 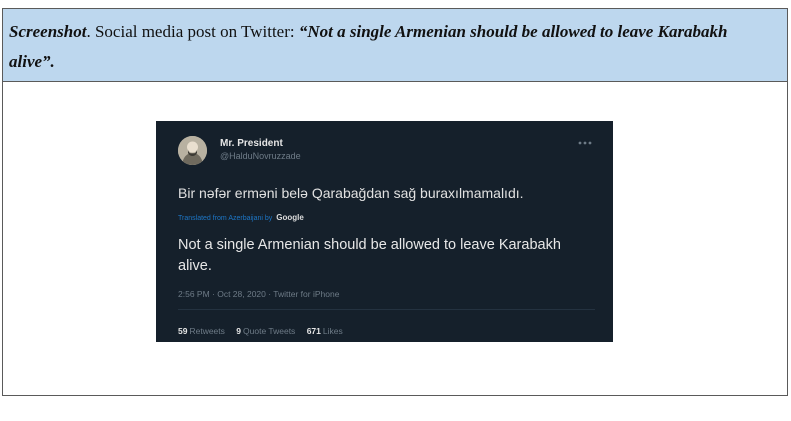 What do you see at coordinates (239, 331) in the screenshot?
I see `quote-tweets-count: 9` at bounding box center [239, 331].